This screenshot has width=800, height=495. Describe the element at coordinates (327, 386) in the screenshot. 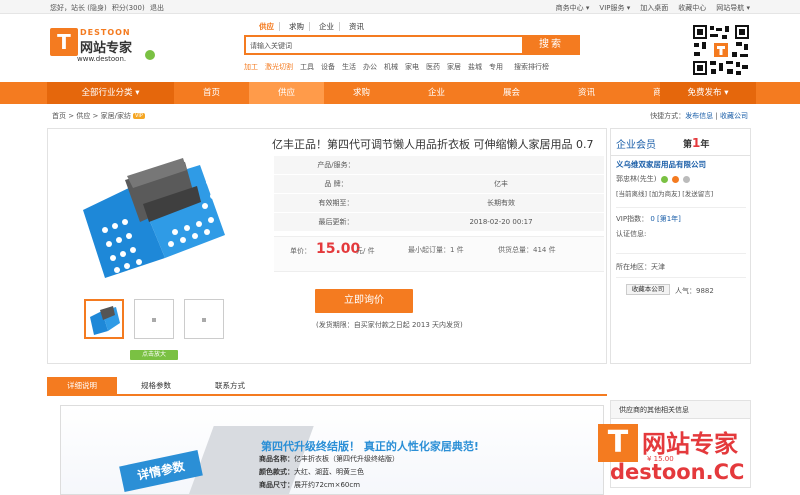

I see `detail-tabs: 详细说明 规格参数 联系方式` at that location.